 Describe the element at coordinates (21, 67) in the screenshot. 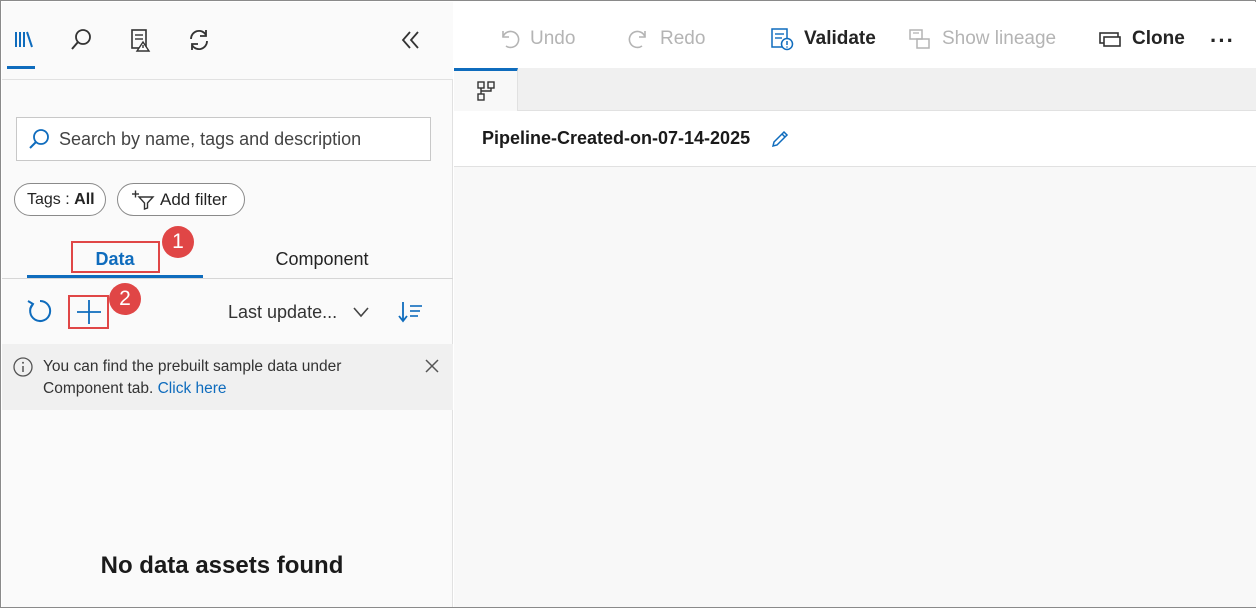

I see `active-indicator` at that location.